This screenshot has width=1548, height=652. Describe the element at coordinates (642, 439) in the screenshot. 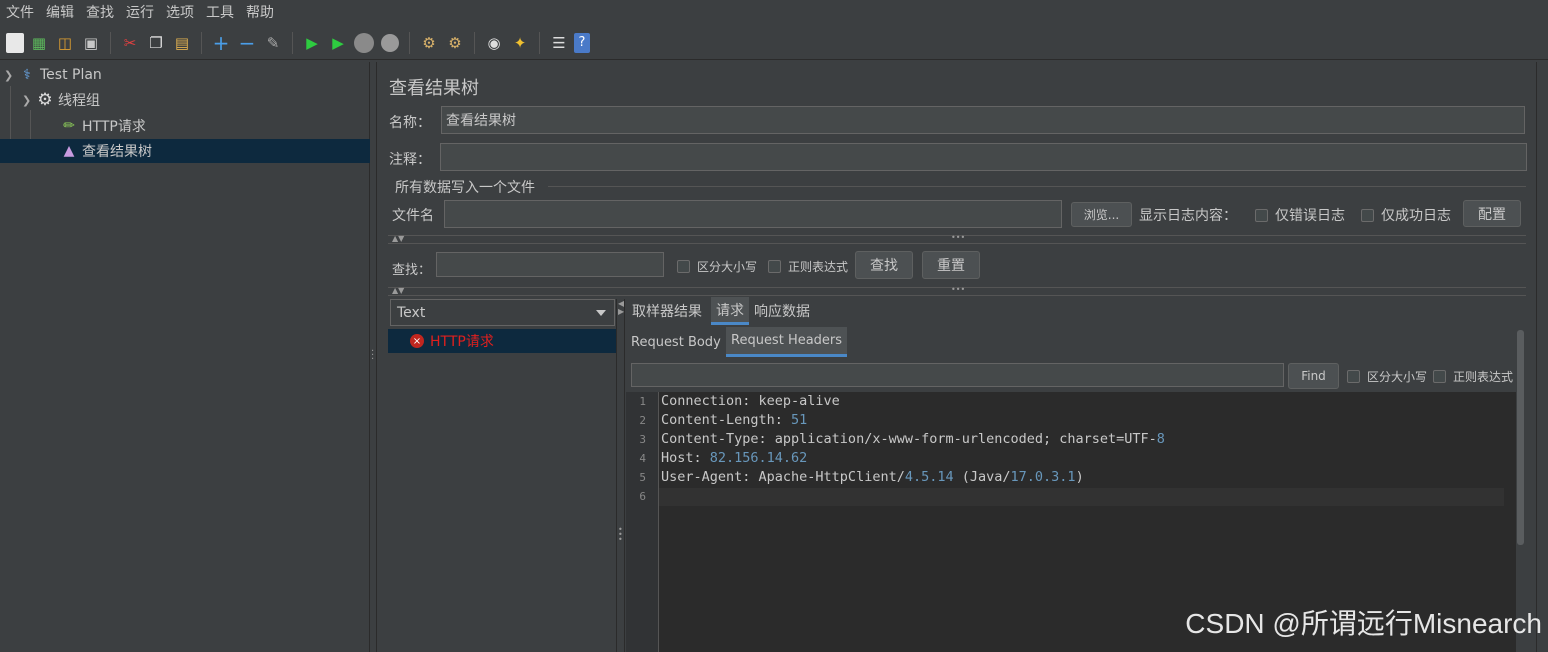

I see `line-number: 3` at that location.